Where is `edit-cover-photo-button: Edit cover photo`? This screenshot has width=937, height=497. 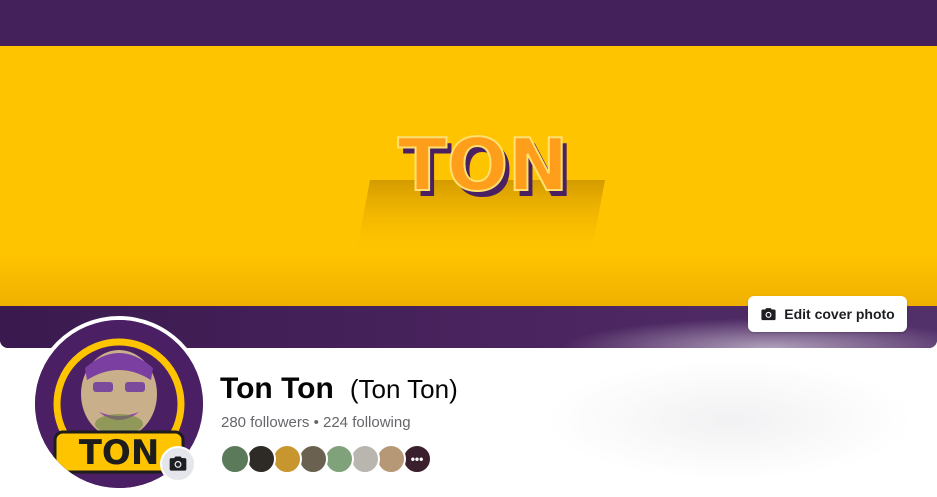
edit-cover-photo-button: Edit cover photo is located at coordinates (827, 314).